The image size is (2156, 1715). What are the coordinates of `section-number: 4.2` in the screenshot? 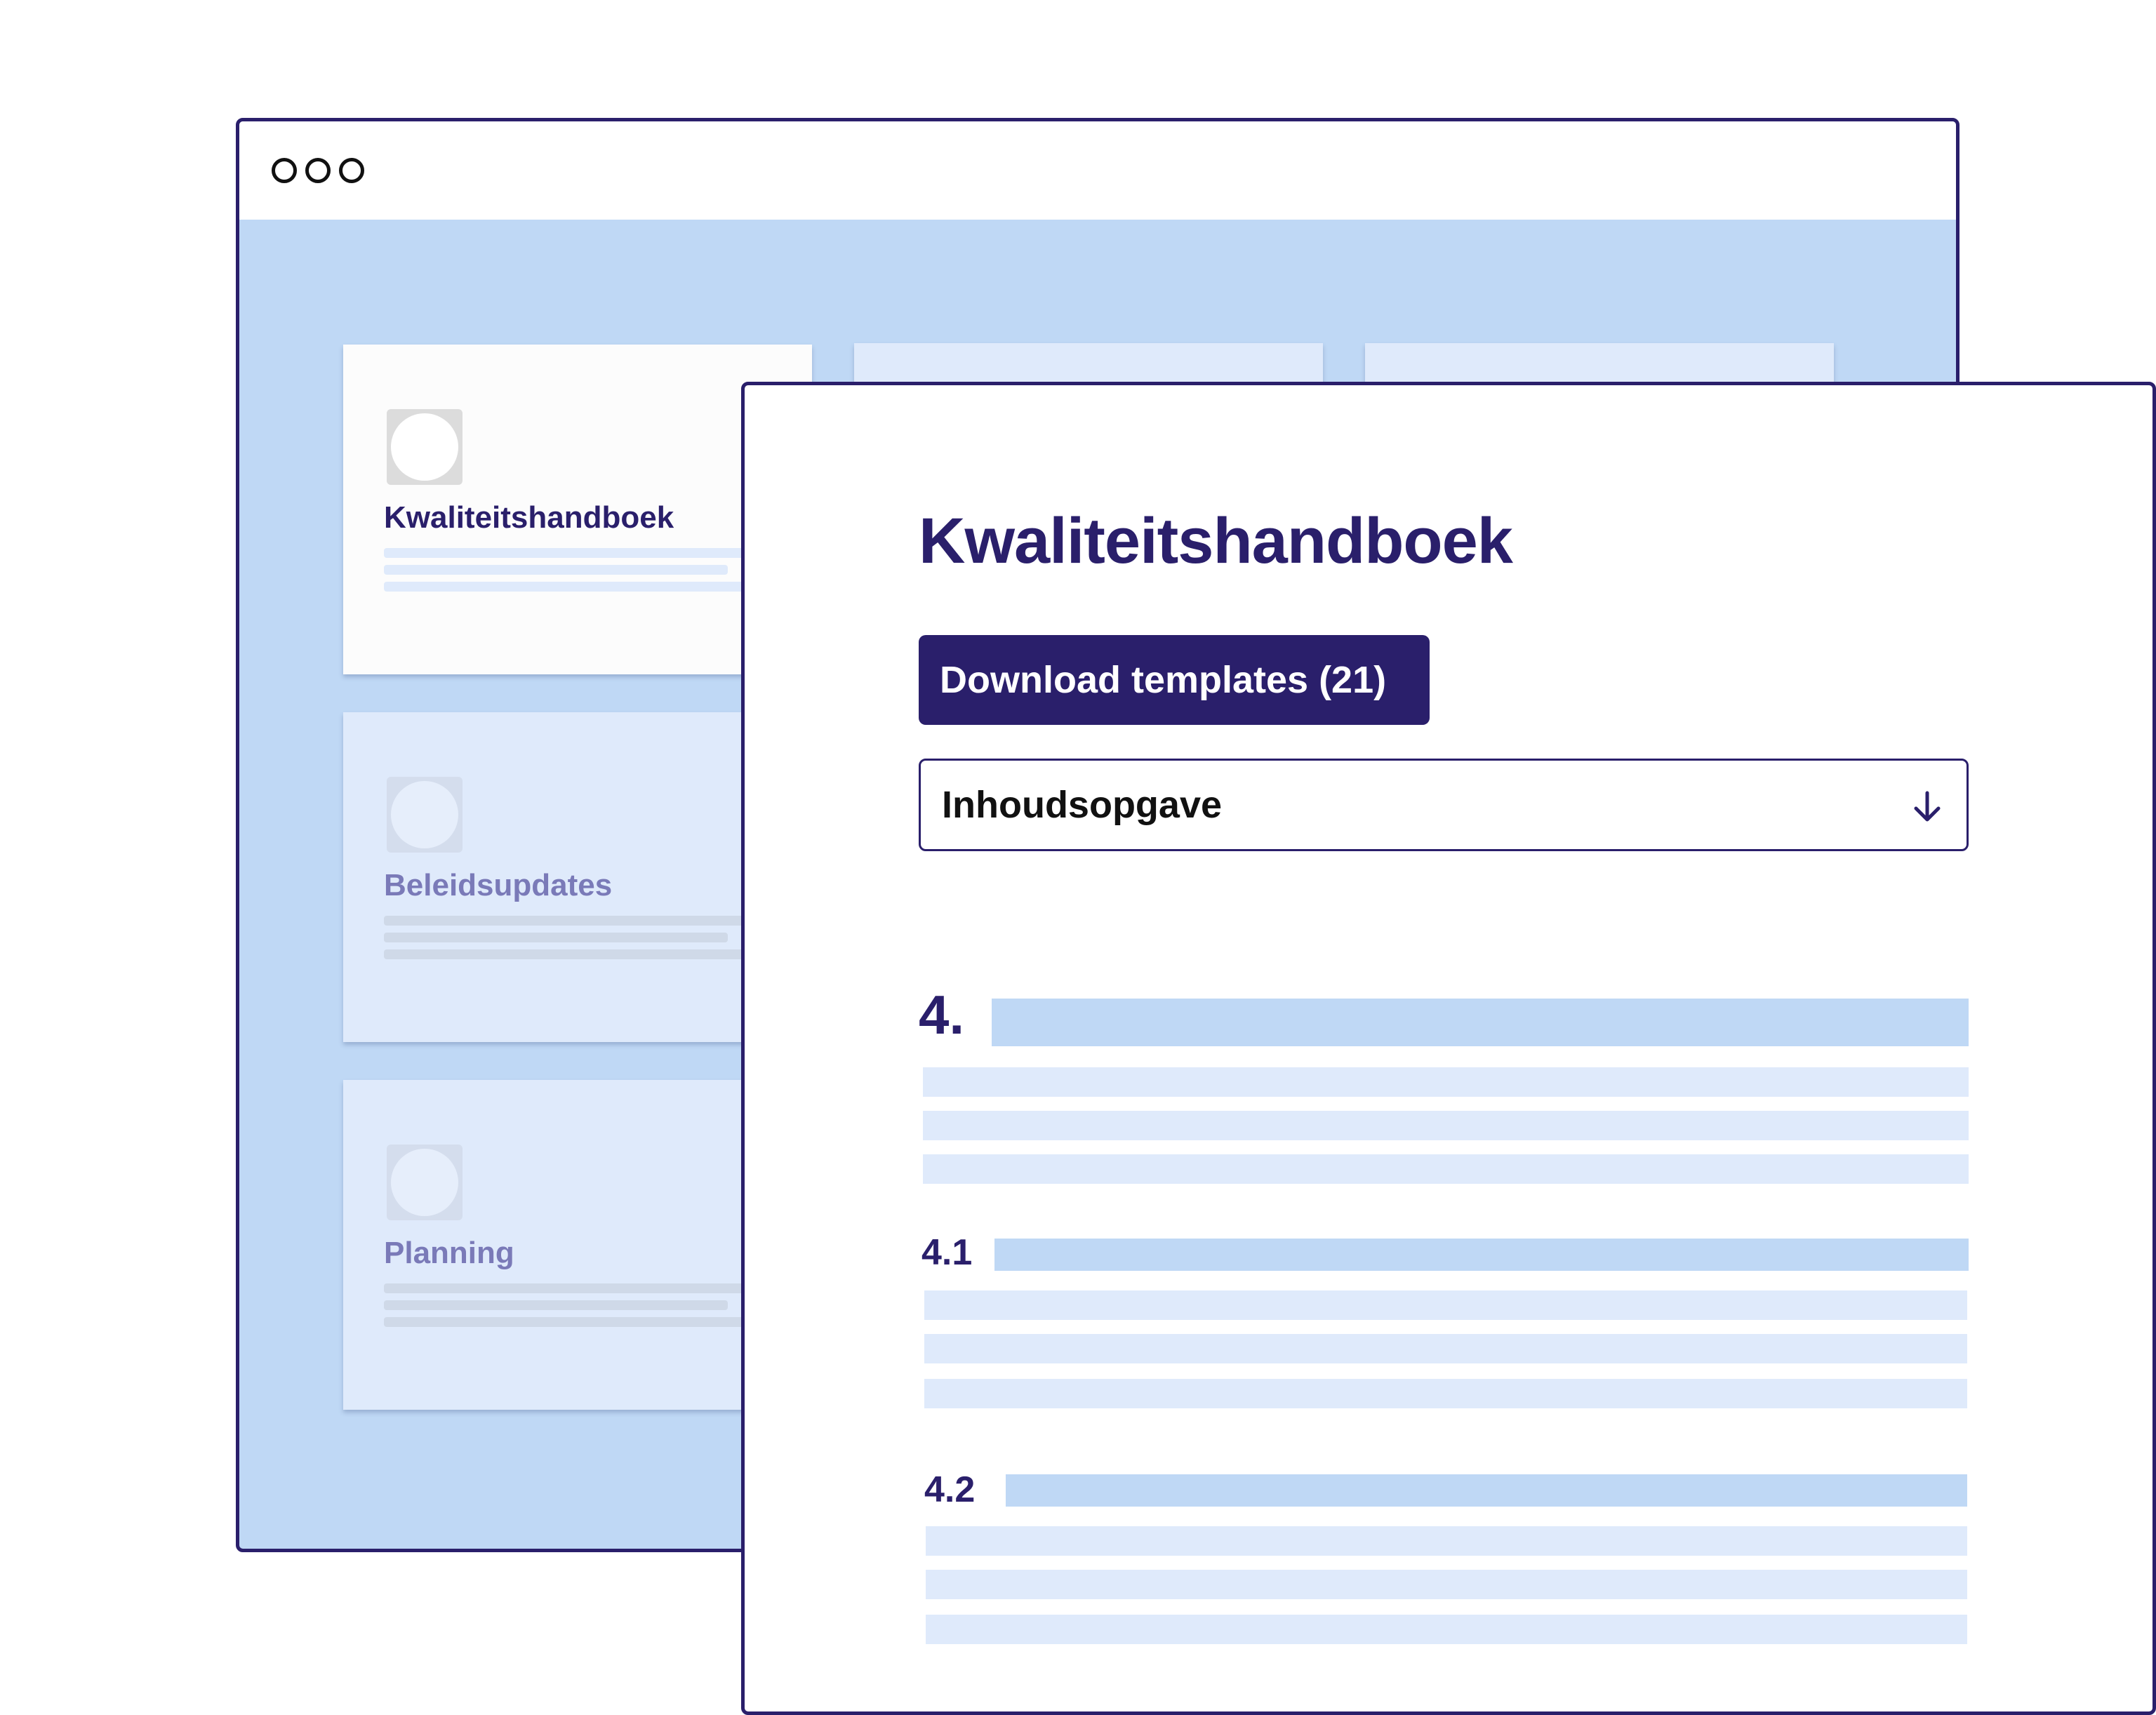 It's located at (950, 1489).